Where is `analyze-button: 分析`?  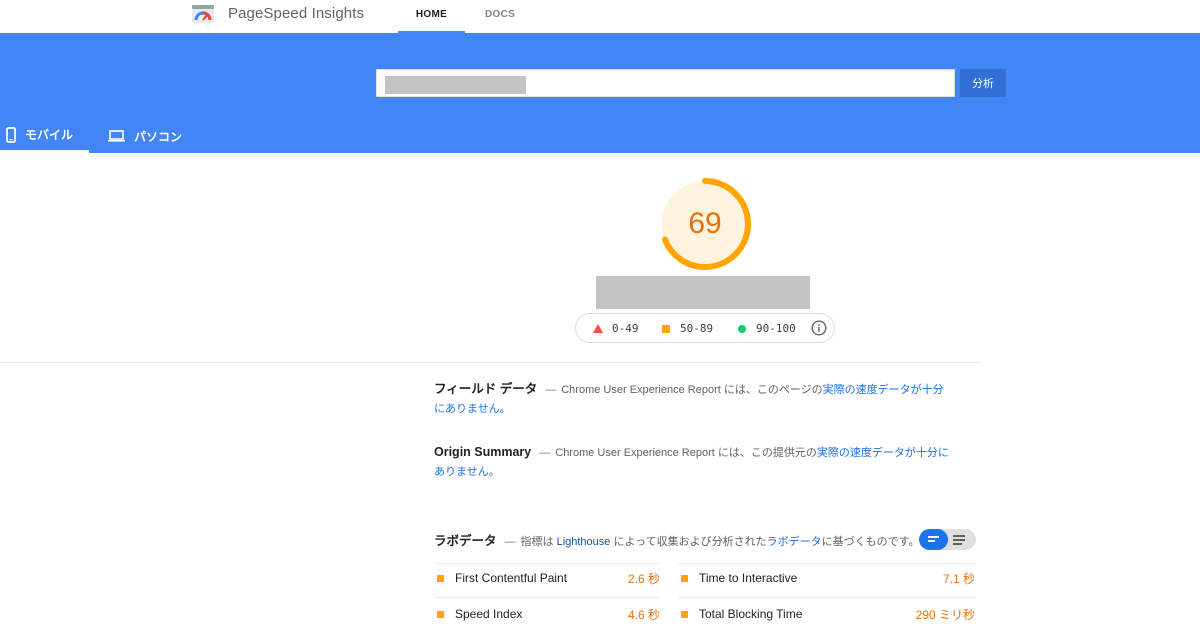
analyze-button: 分析 is located at coordinates (983, 83).